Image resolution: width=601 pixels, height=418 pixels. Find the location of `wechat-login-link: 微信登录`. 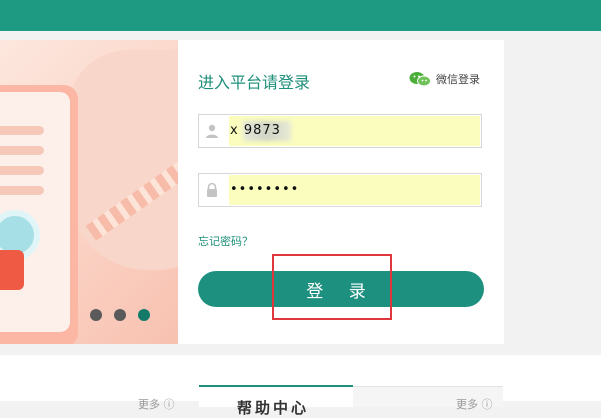

wechat-login-link: 微信登录 is located at coordinates (444, 79).